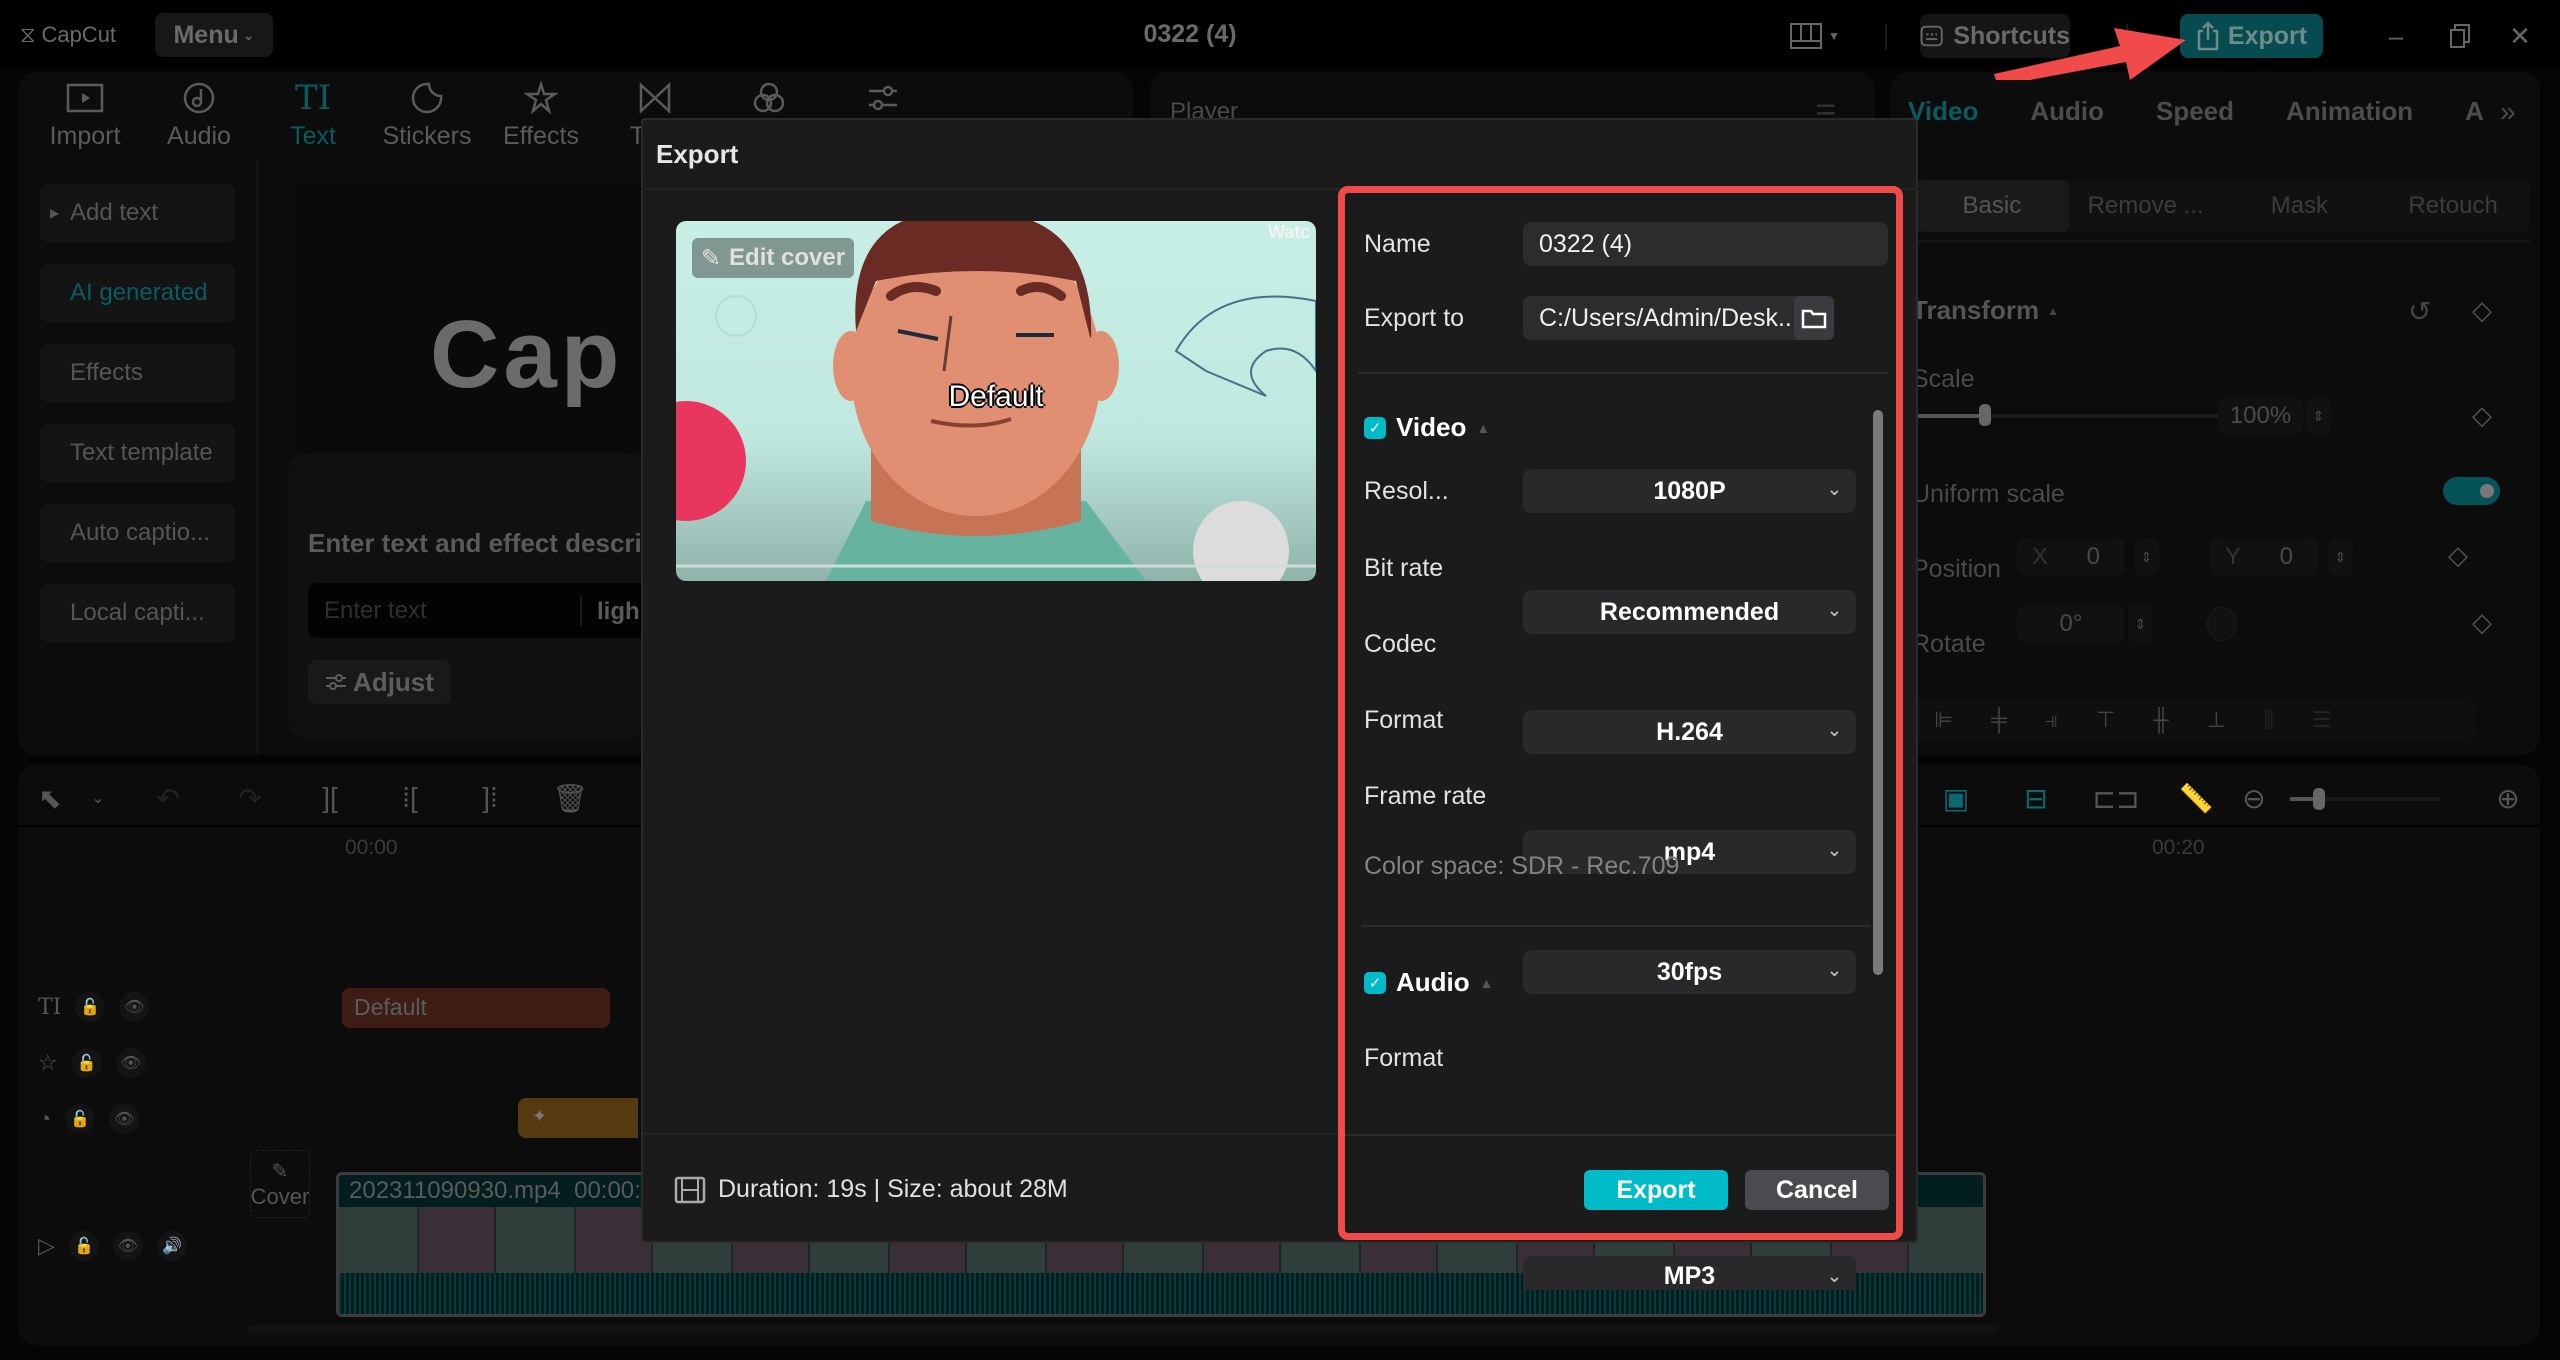 Image resolution: width=2560 pixels, height=1360 pixels. I want to click on rotate-field: 0°, so click(2071, 624).